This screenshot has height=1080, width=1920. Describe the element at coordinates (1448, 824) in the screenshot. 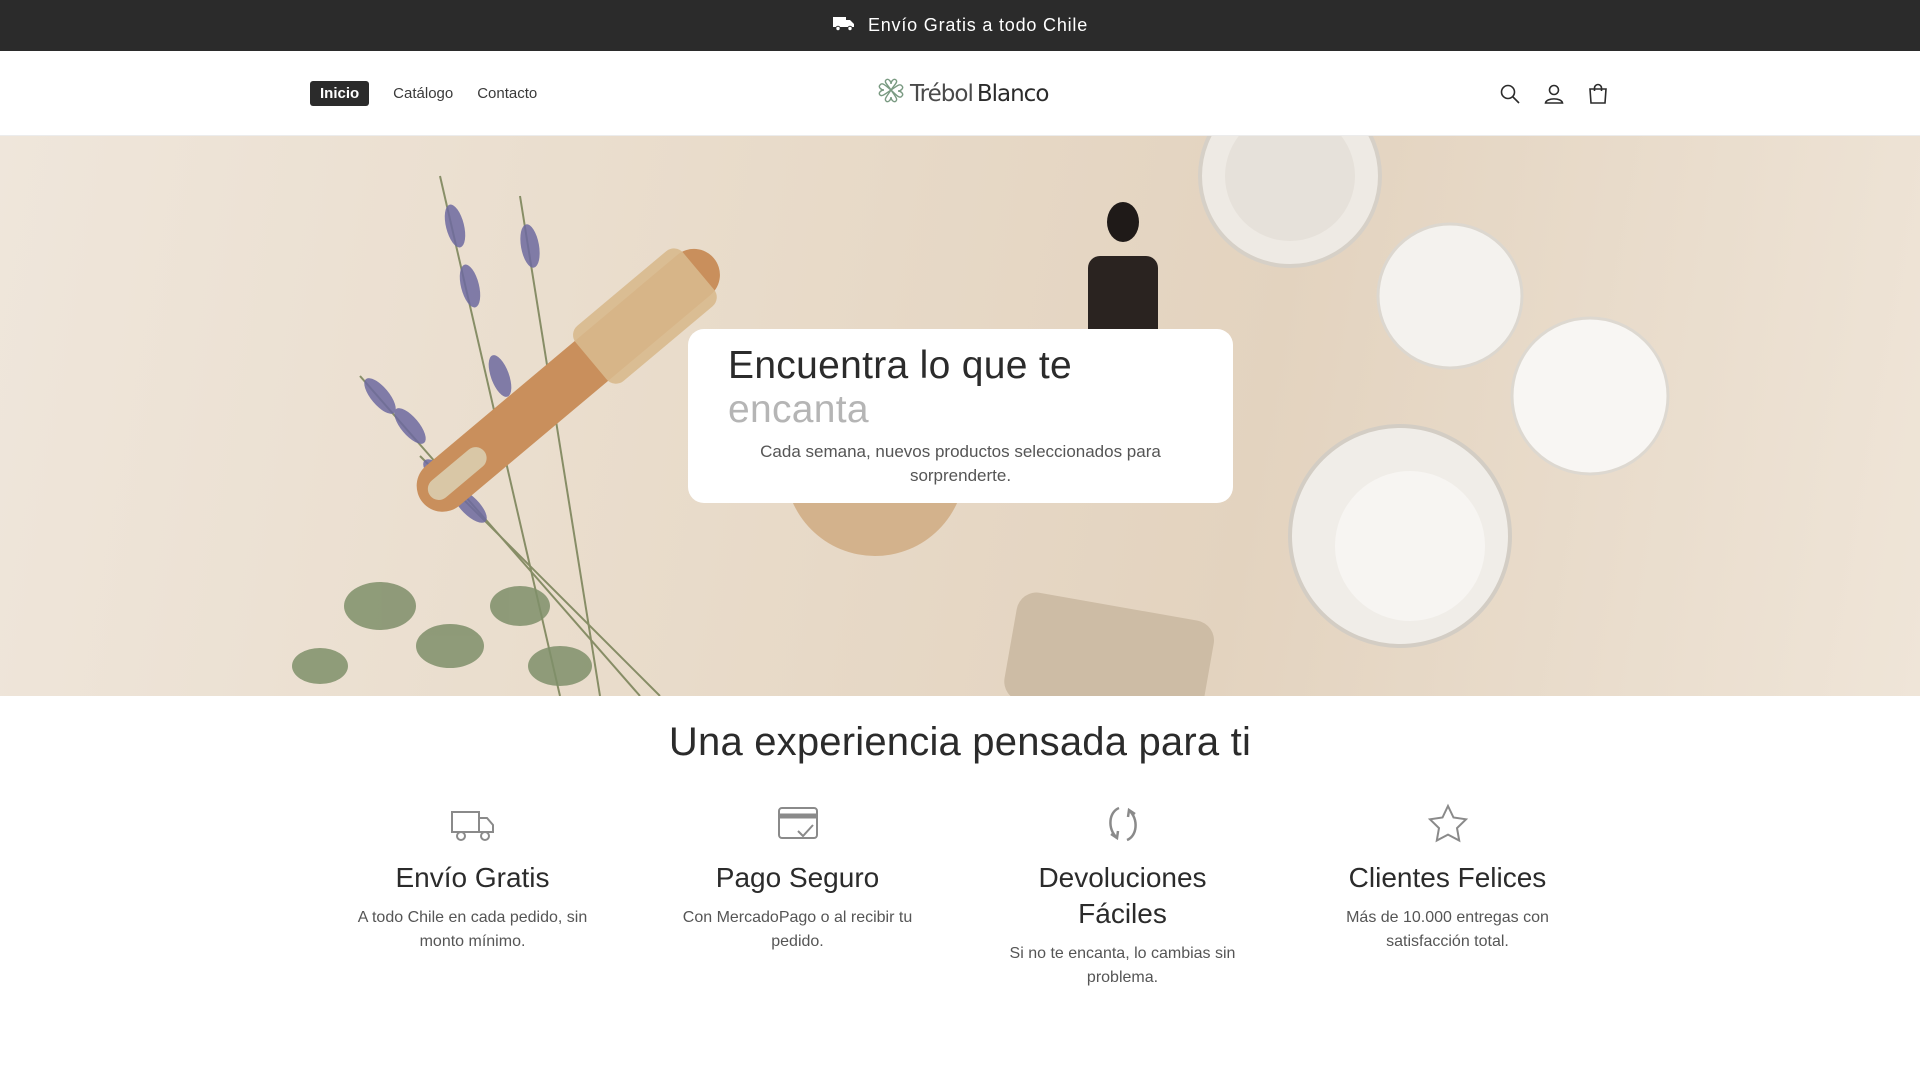

I see `star-icon` at that location.